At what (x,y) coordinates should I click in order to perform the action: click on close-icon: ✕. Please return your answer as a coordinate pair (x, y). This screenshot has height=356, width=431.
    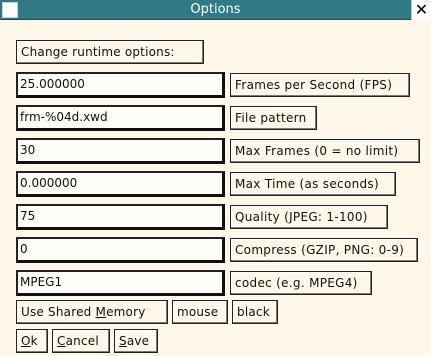
    Looking at the image, I should click on (421, 10).